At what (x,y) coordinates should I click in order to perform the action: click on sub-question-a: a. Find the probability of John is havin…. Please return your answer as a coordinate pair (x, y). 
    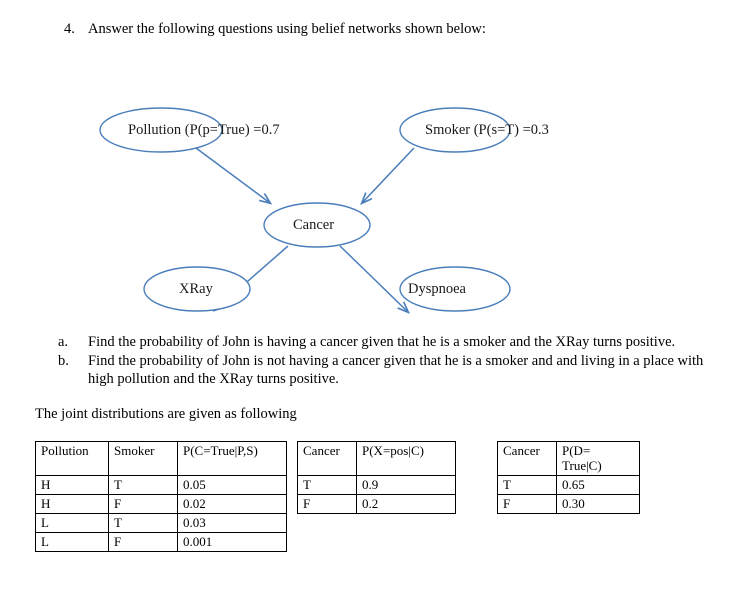
    Looking at the image, I should click on (394, 342).